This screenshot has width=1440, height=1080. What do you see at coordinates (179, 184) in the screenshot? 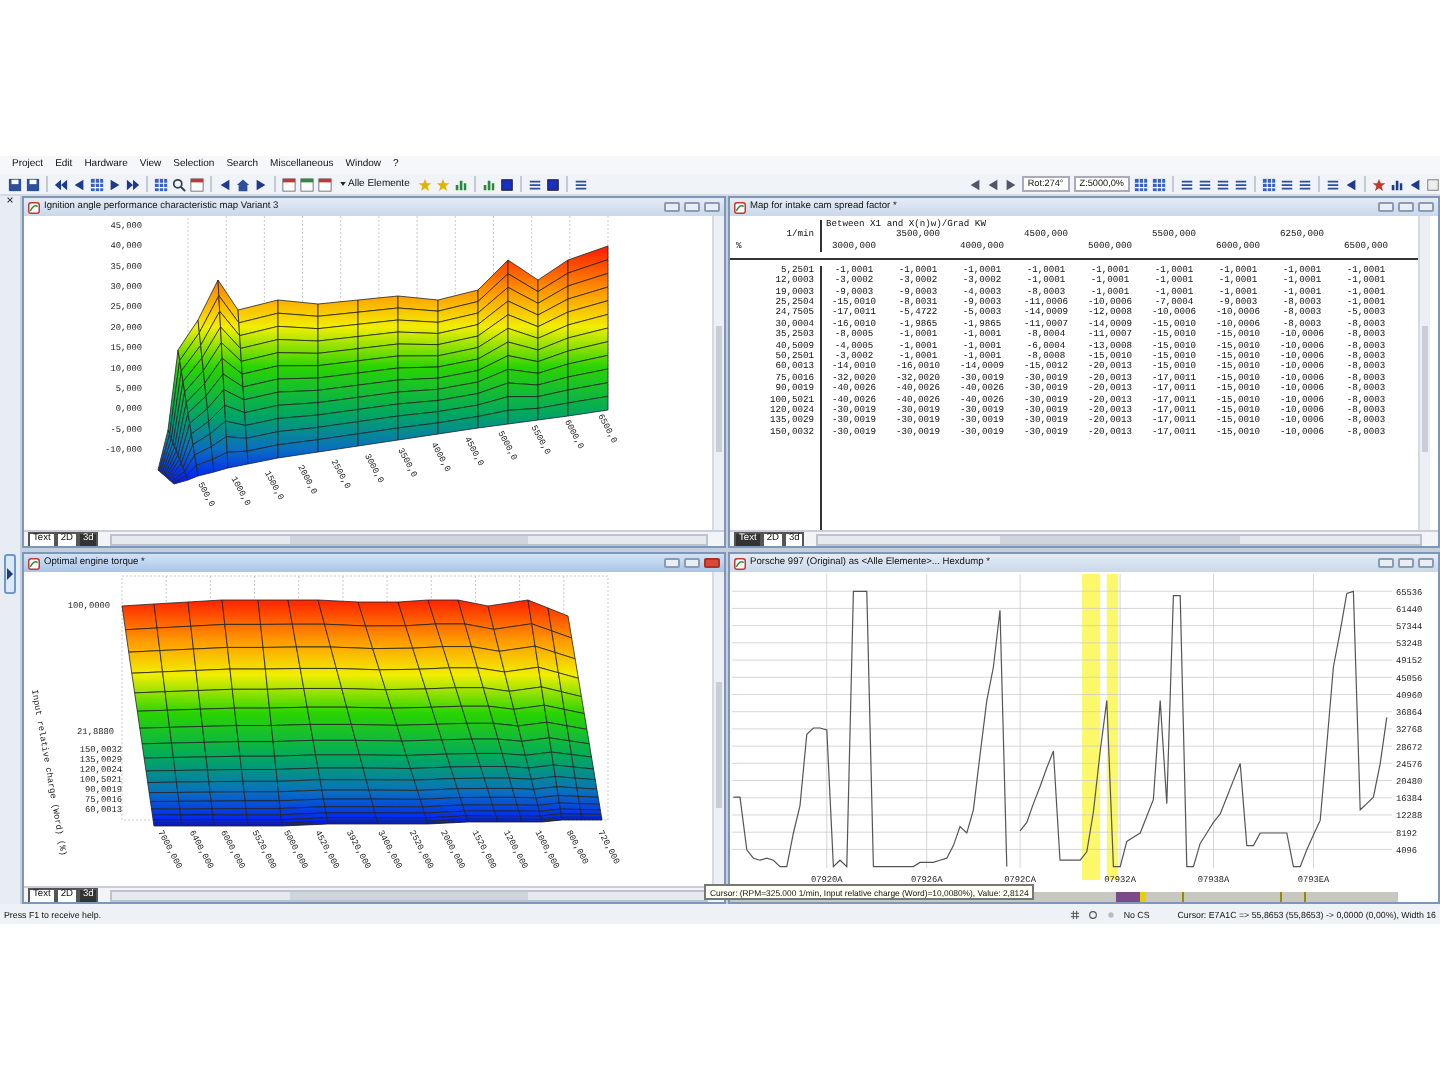
I see `search-icon` at bounding box center [179, 184].